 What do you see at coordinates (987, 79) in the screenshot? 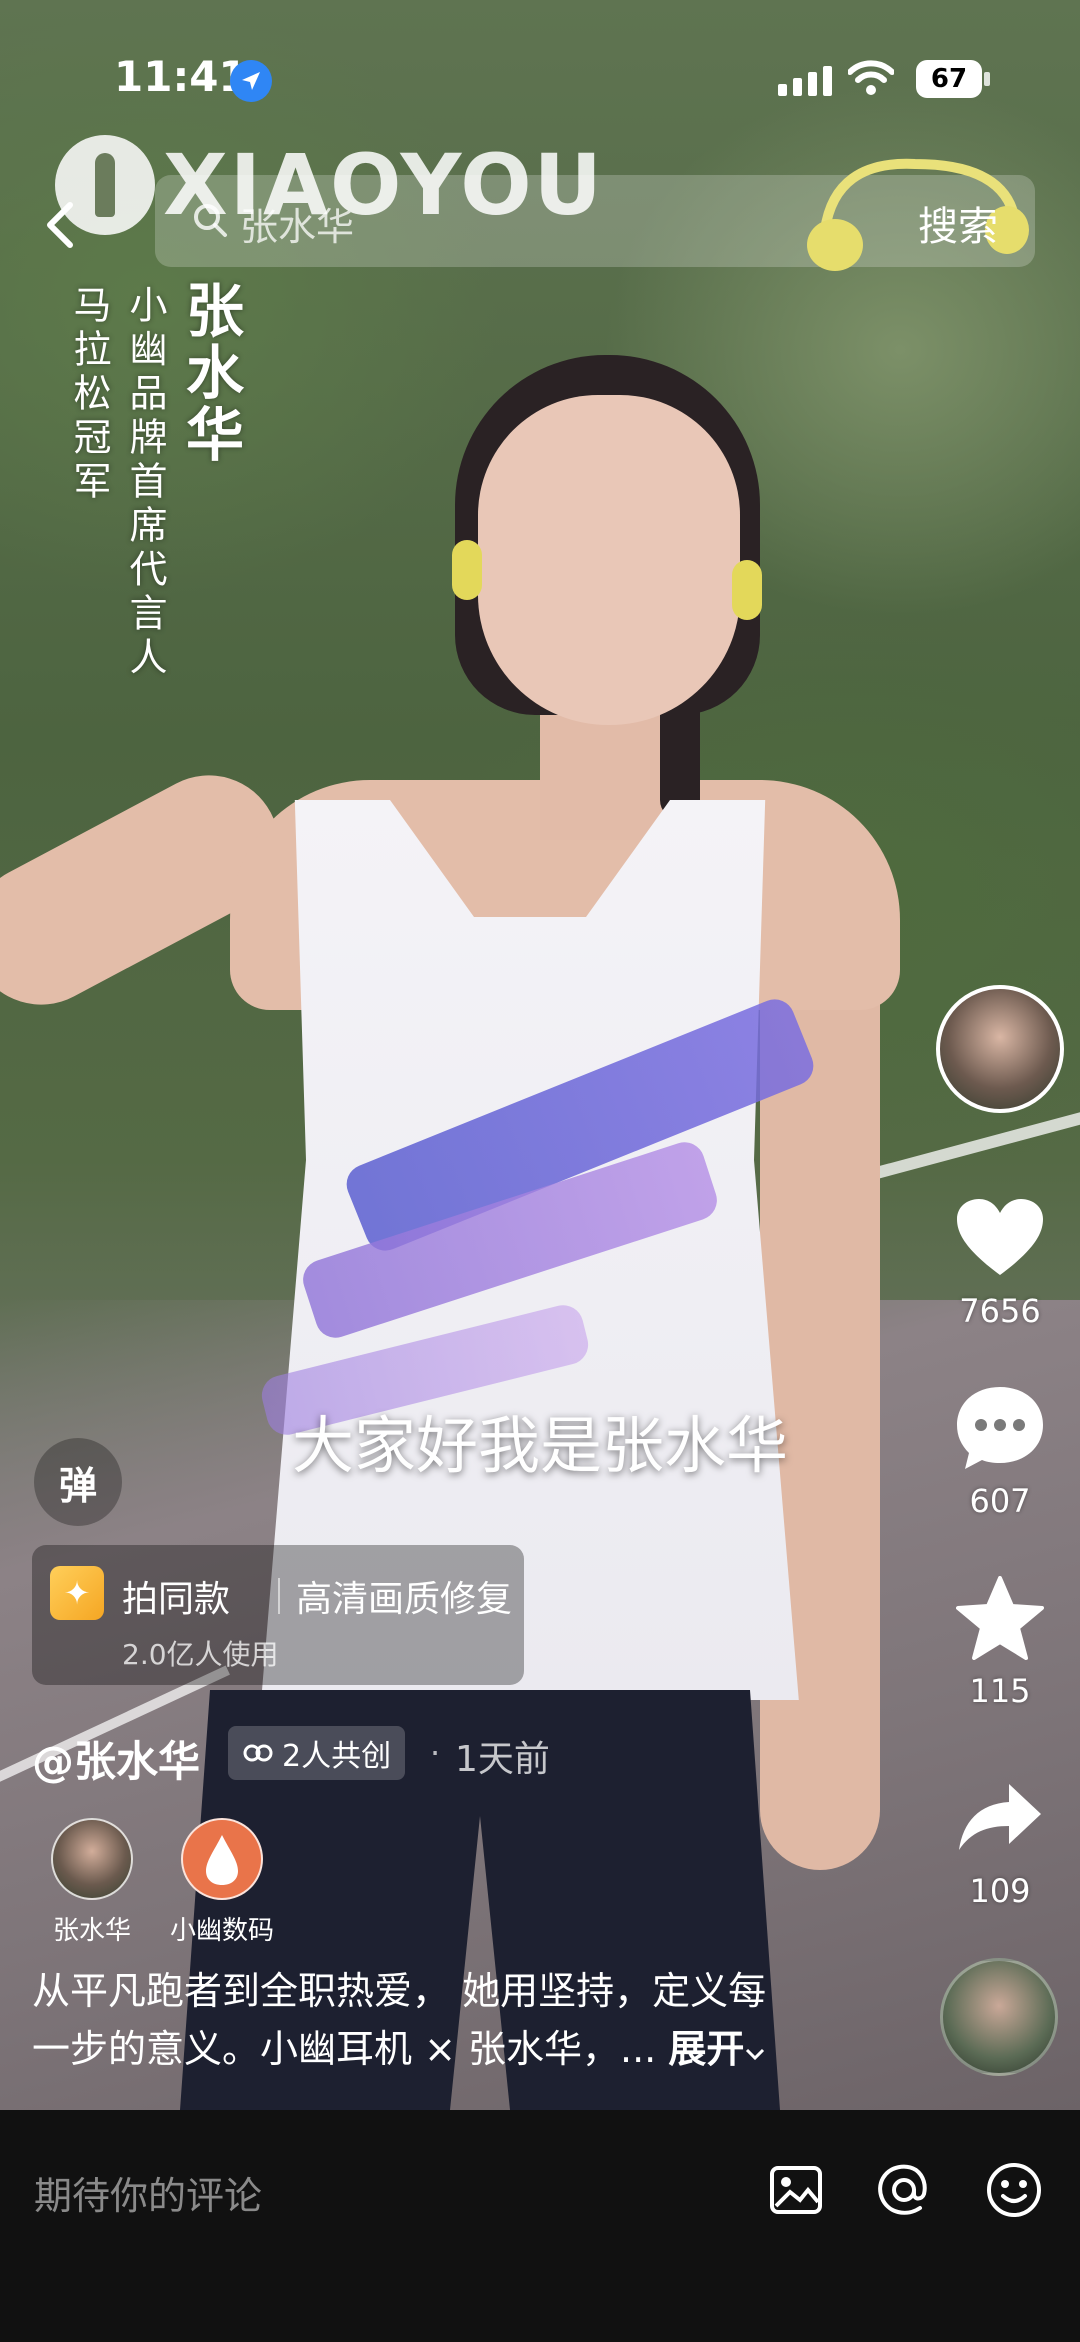
I see `battery-nub` at bounding box center [987, 79].